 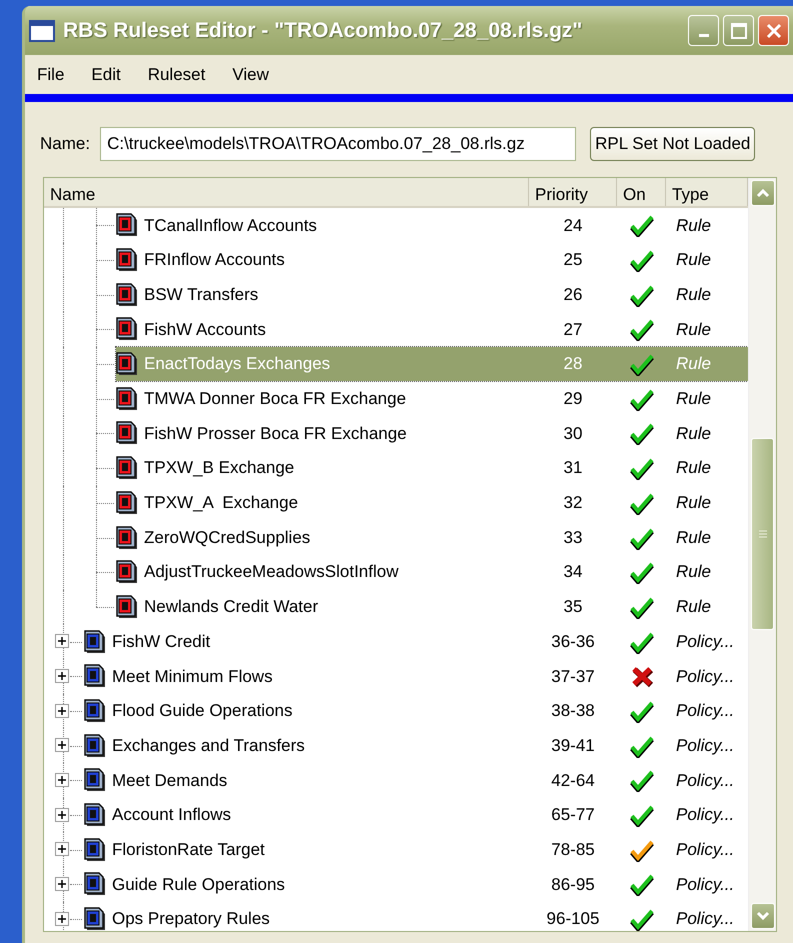 I want to click on priority-value: 34, so click(x=573, y=572).